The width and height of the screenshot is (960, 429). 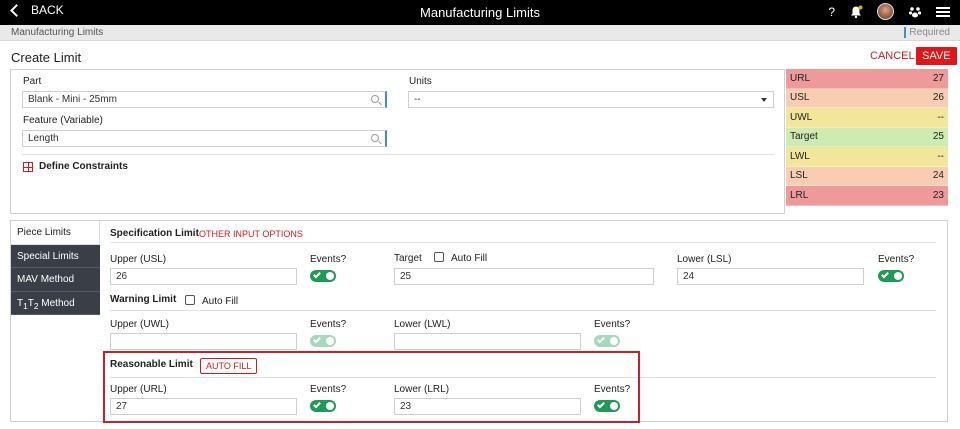 What do you see at coordinates (28, 166) in the screenshot?
I see `plus-box-icon` at bounding box center [28, 166].